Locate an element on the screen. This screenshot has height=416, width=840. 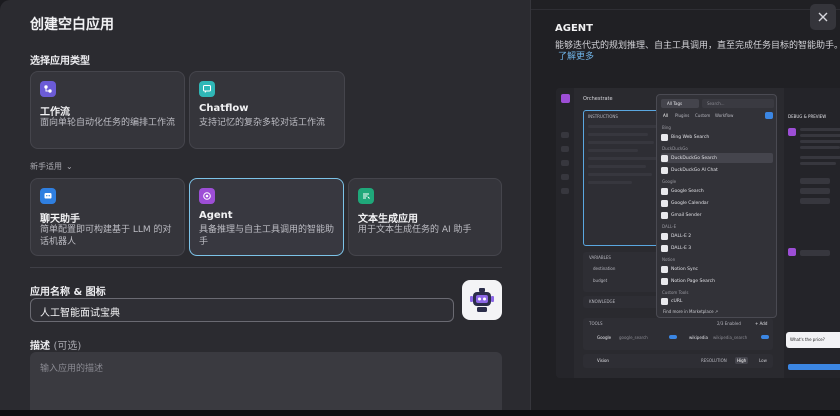
robot-icon is located at coordinates (482, 300).